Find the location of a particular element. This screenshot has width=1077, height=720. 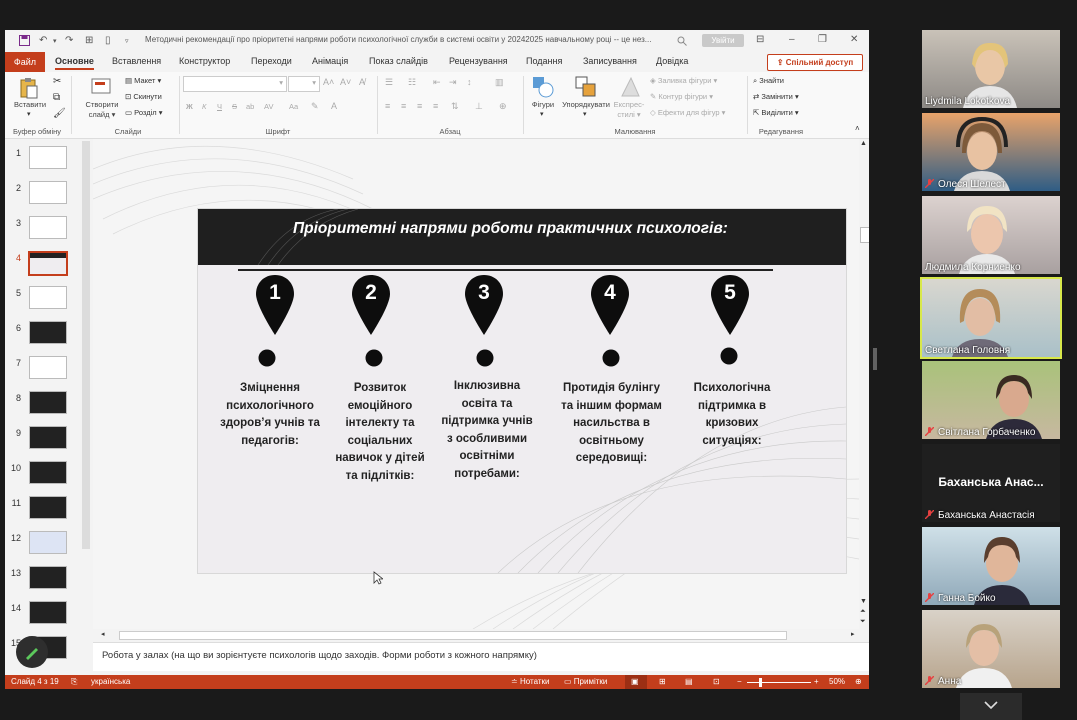

slideshow-icon: ⊡ is located at coordinates (716, 681).